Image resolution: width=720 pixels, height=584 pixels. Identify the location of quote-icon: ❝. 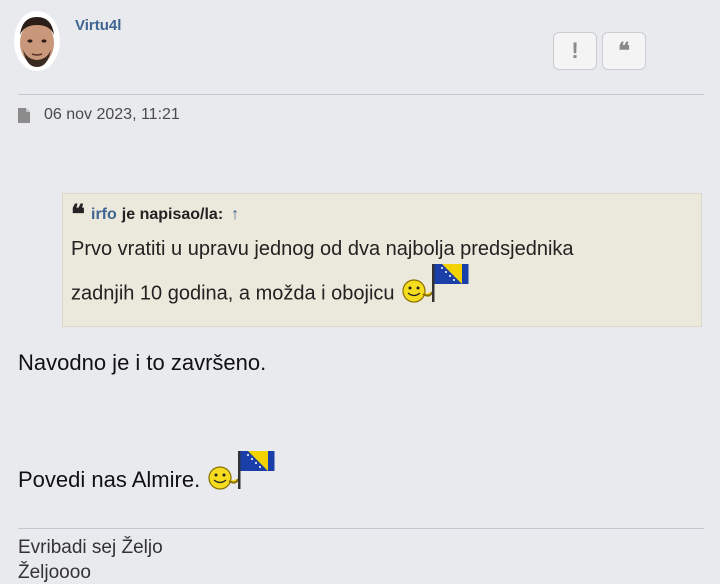
(624, 51).